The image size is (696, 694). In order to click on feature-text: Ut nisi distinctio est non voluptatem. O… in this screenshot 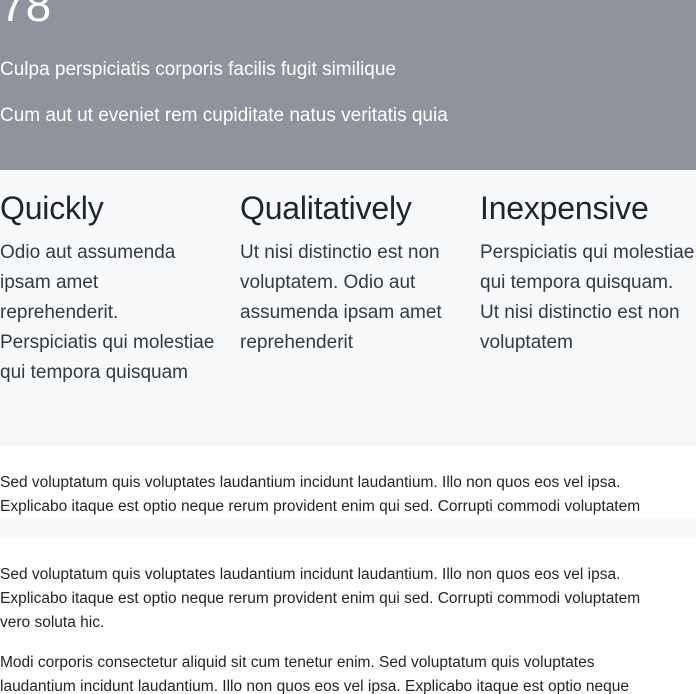, I will do `click(341, 297)`.